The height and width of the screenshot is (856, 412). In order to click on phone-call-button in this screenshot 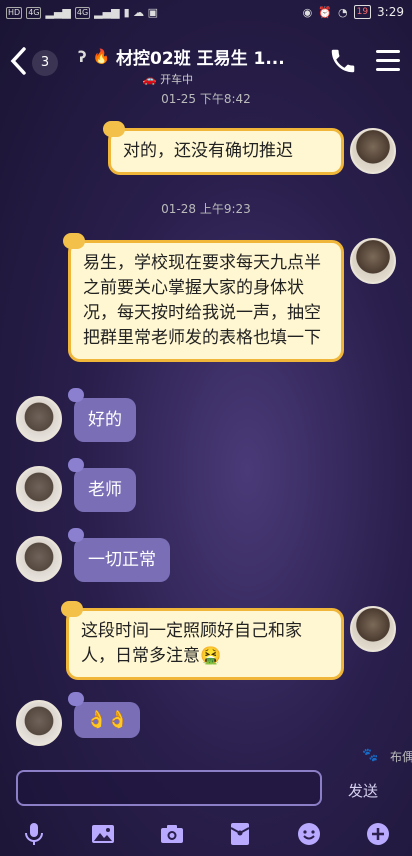, I will do `click(343, 63)`.